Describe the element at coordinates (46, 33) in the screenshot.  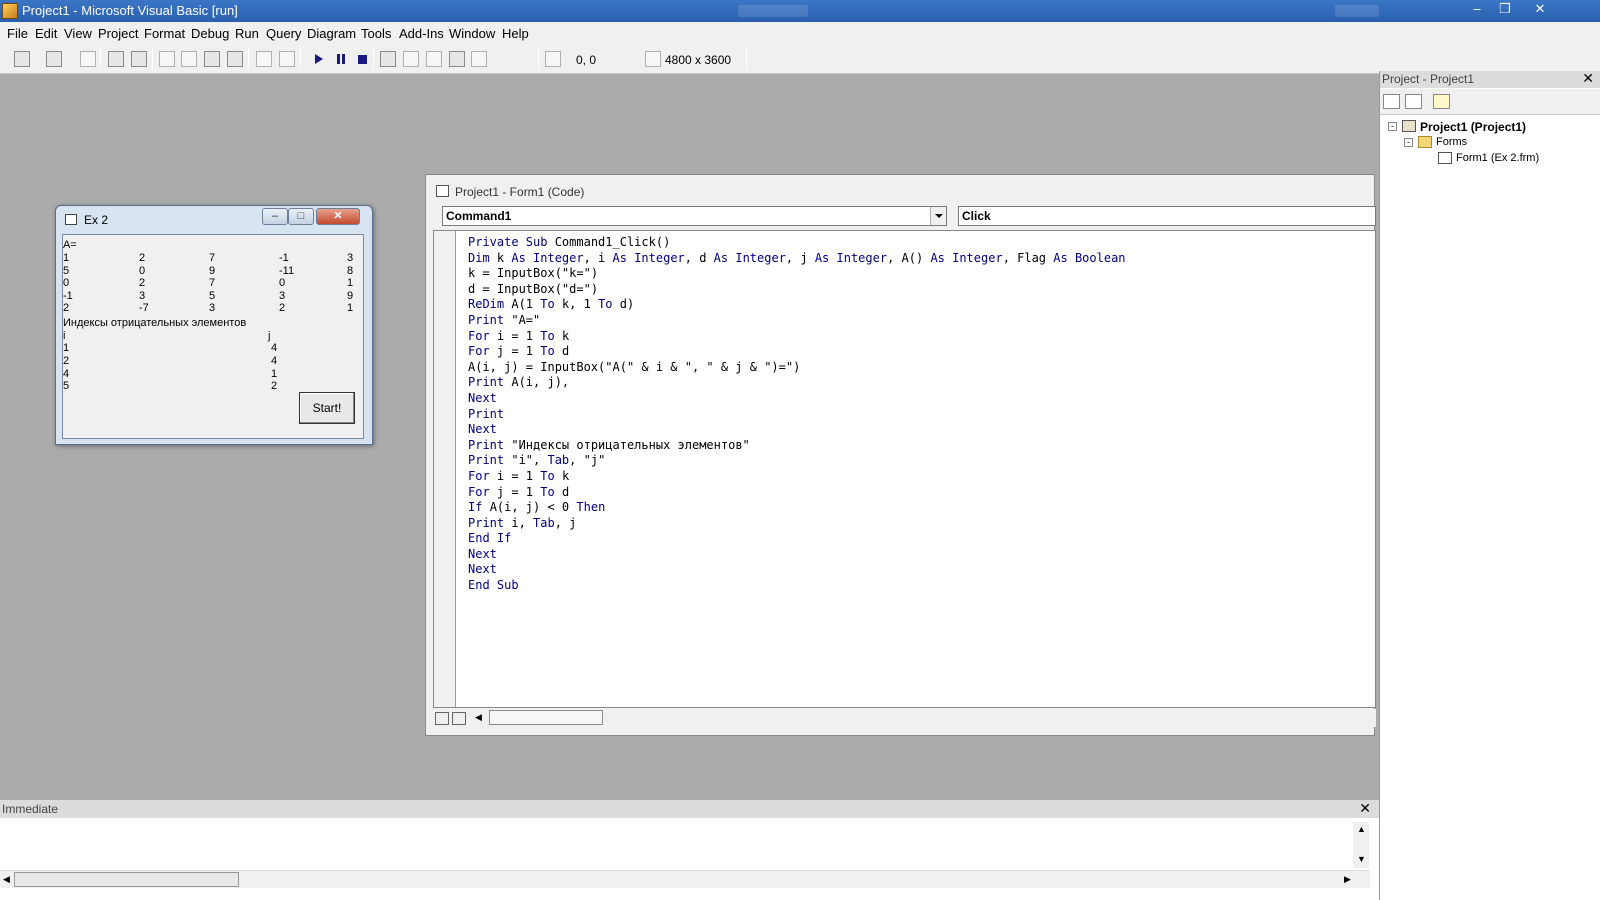
I see `menu-edit: Edit` at that location.